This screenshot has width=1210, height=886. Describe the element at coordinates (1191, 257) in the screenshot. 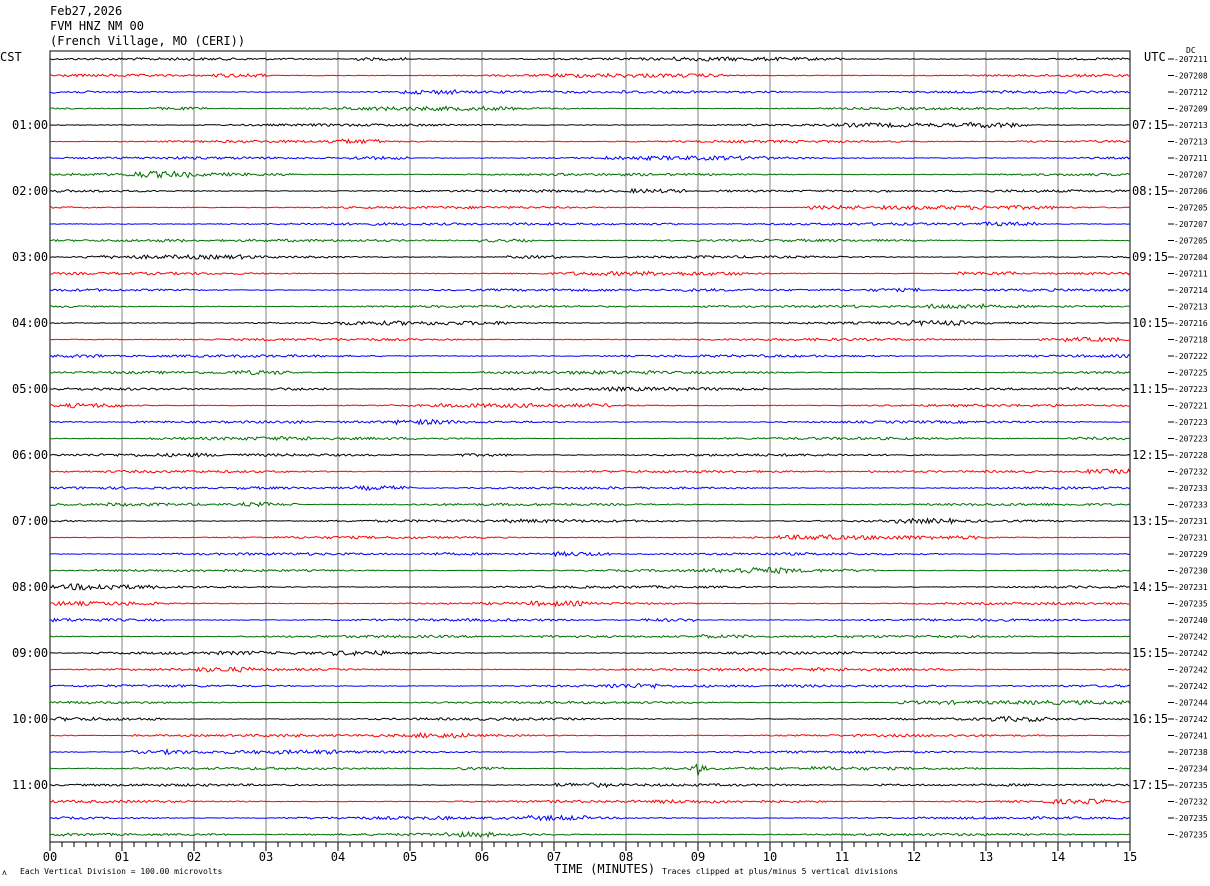

I see `dc-offset-label: -207204` at that location.